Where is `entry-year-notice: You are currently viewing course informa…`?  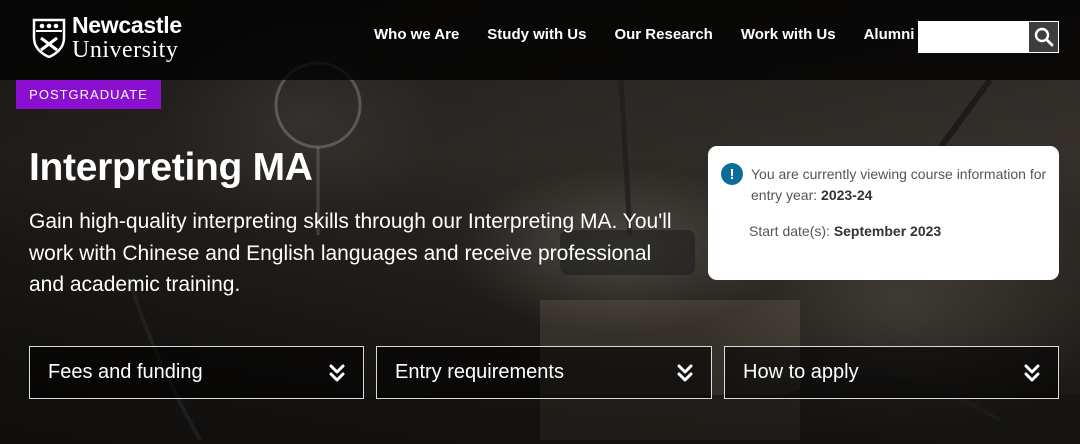
entry-year-notice: You are currently viewing course informa… is located at coordinates (901, 185).